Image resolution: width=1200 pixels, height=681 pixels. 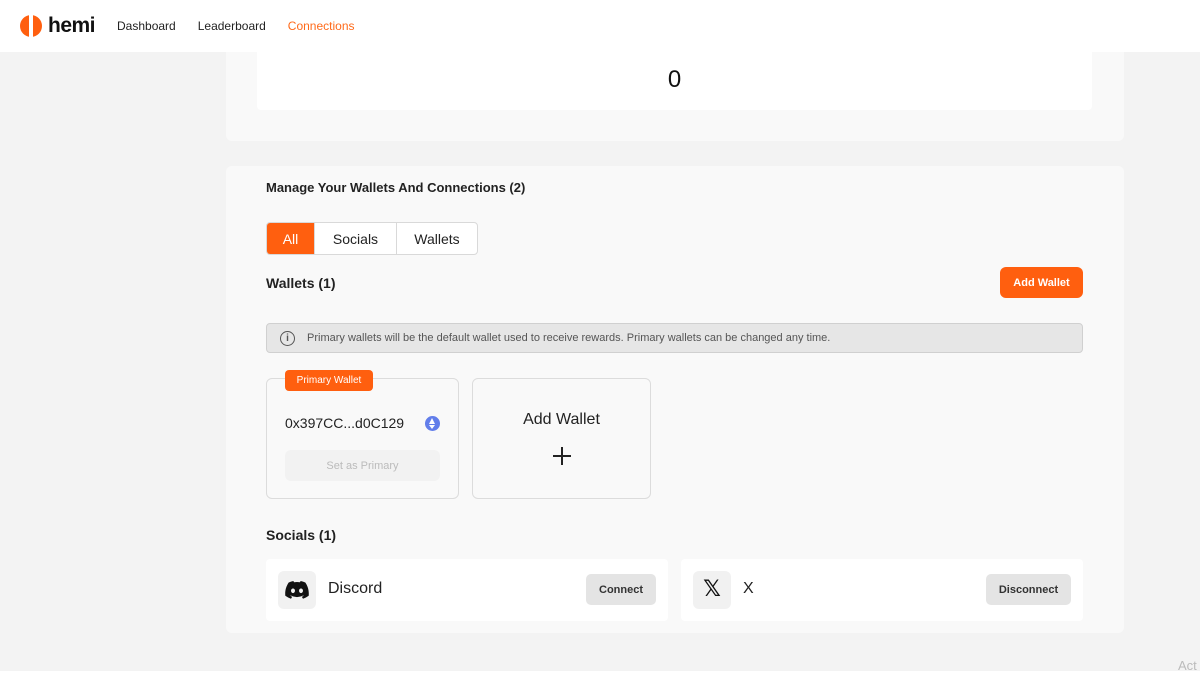 I want to click on social-name-x: X, so click(x=748, y=588).